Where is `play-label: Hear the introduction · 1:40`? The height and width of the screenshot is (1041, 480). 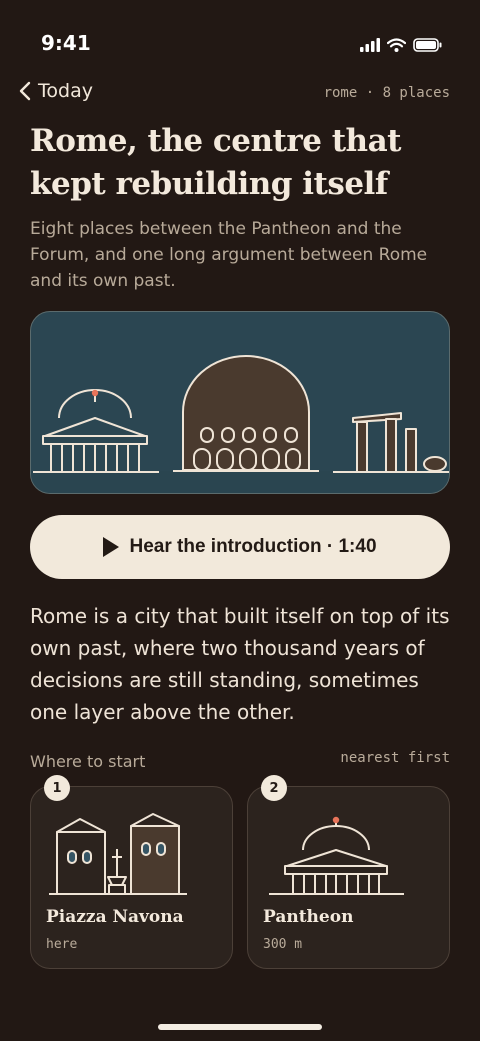 play-label: Hear the introduction · 1:40 is located at coordinates (253, 546).